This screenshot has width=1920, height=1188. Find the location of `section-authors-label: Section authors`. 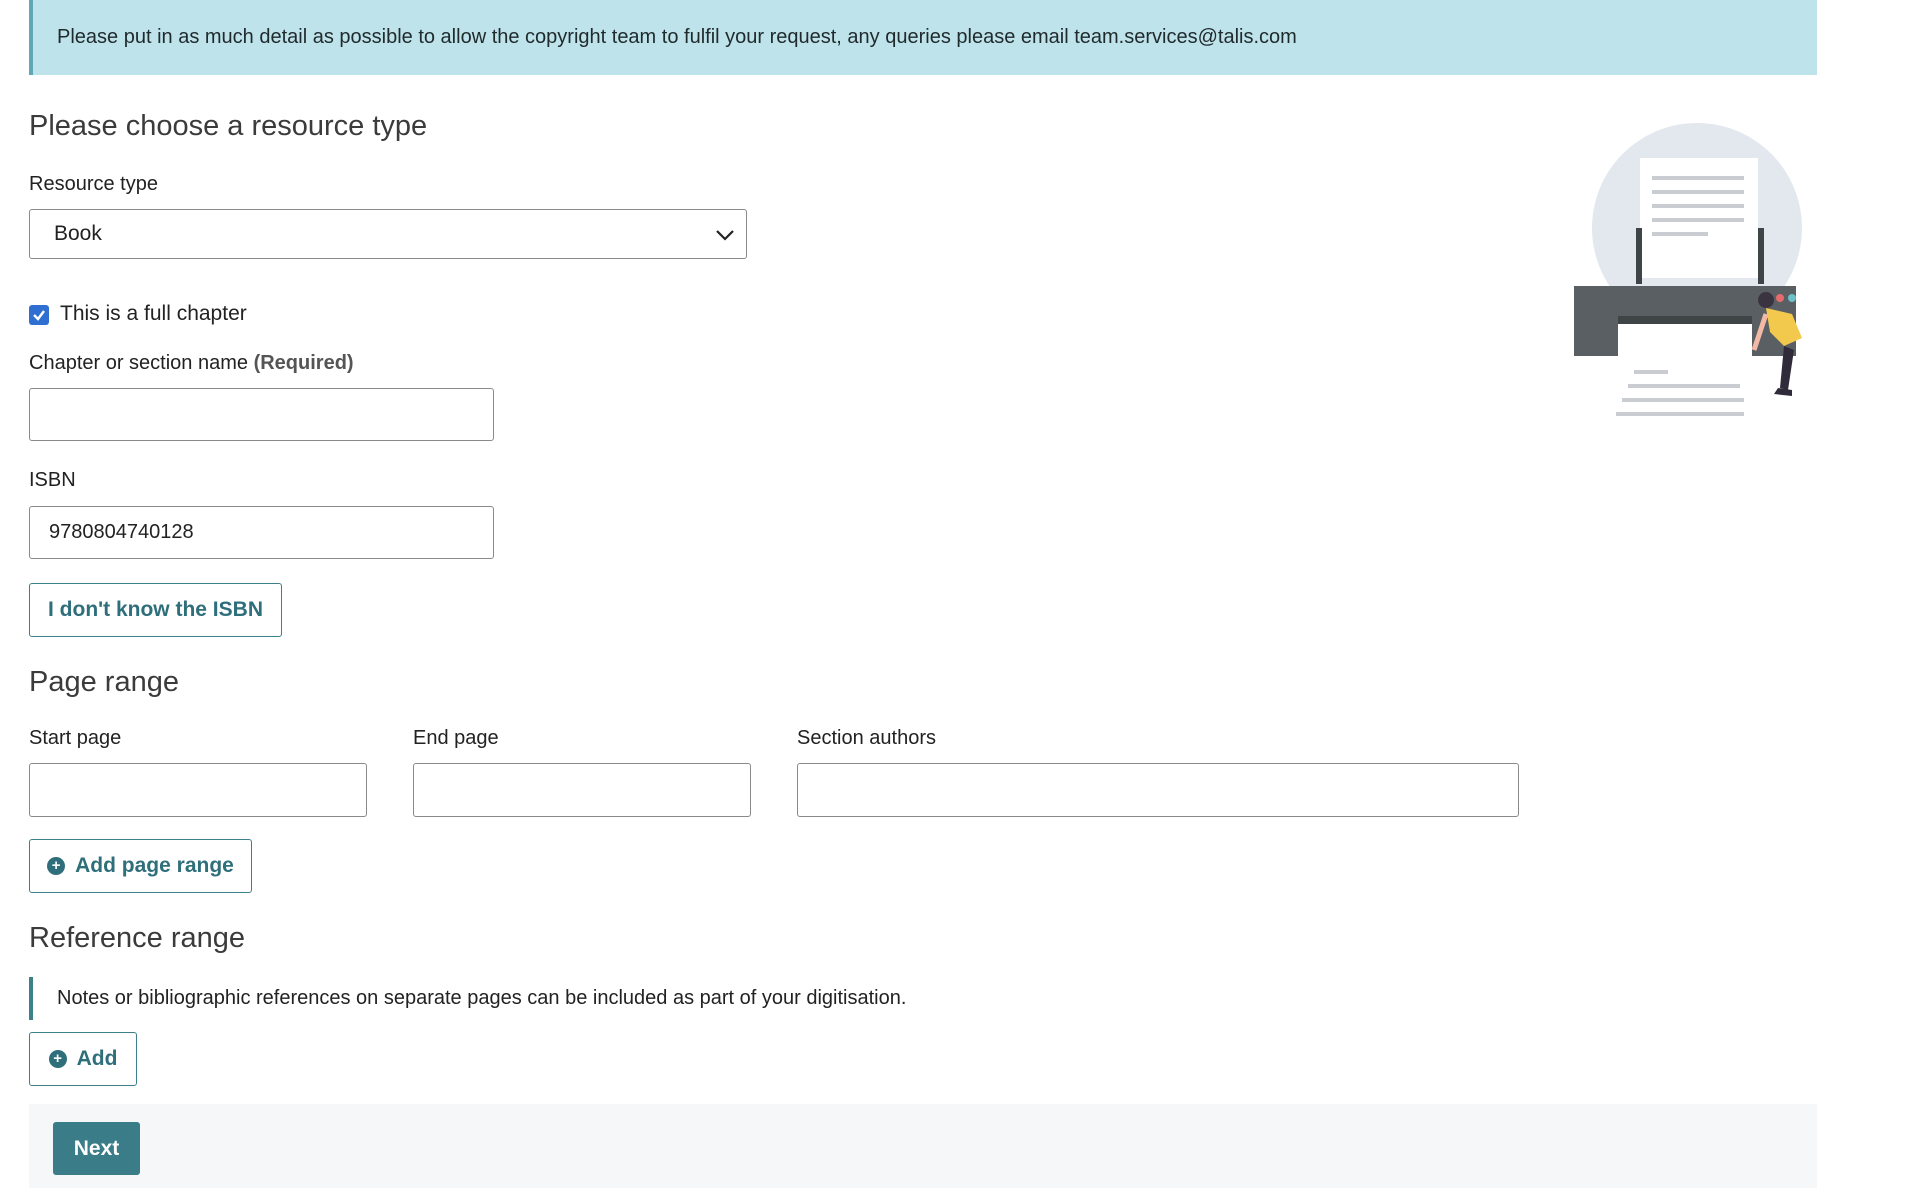

section-authors-label: Section authors is located at coordinates (866, 738).